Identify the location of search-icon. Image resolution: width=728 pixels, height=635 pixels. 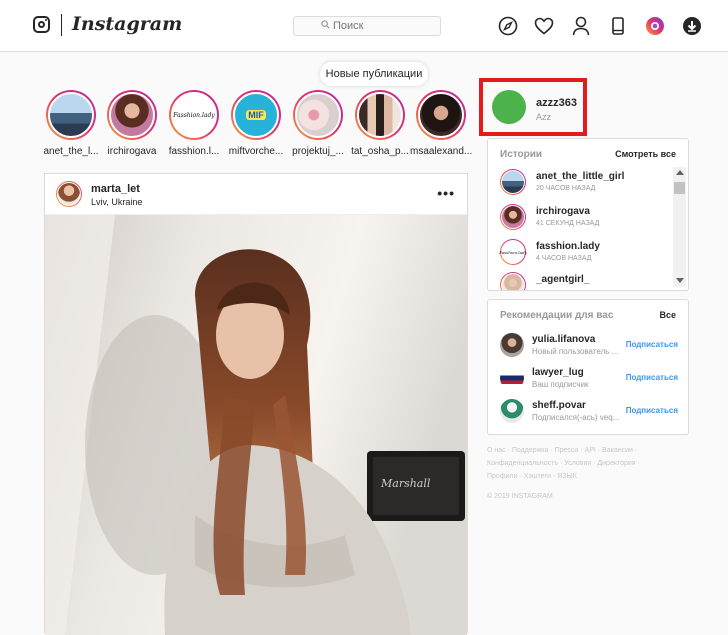
(325, 26).